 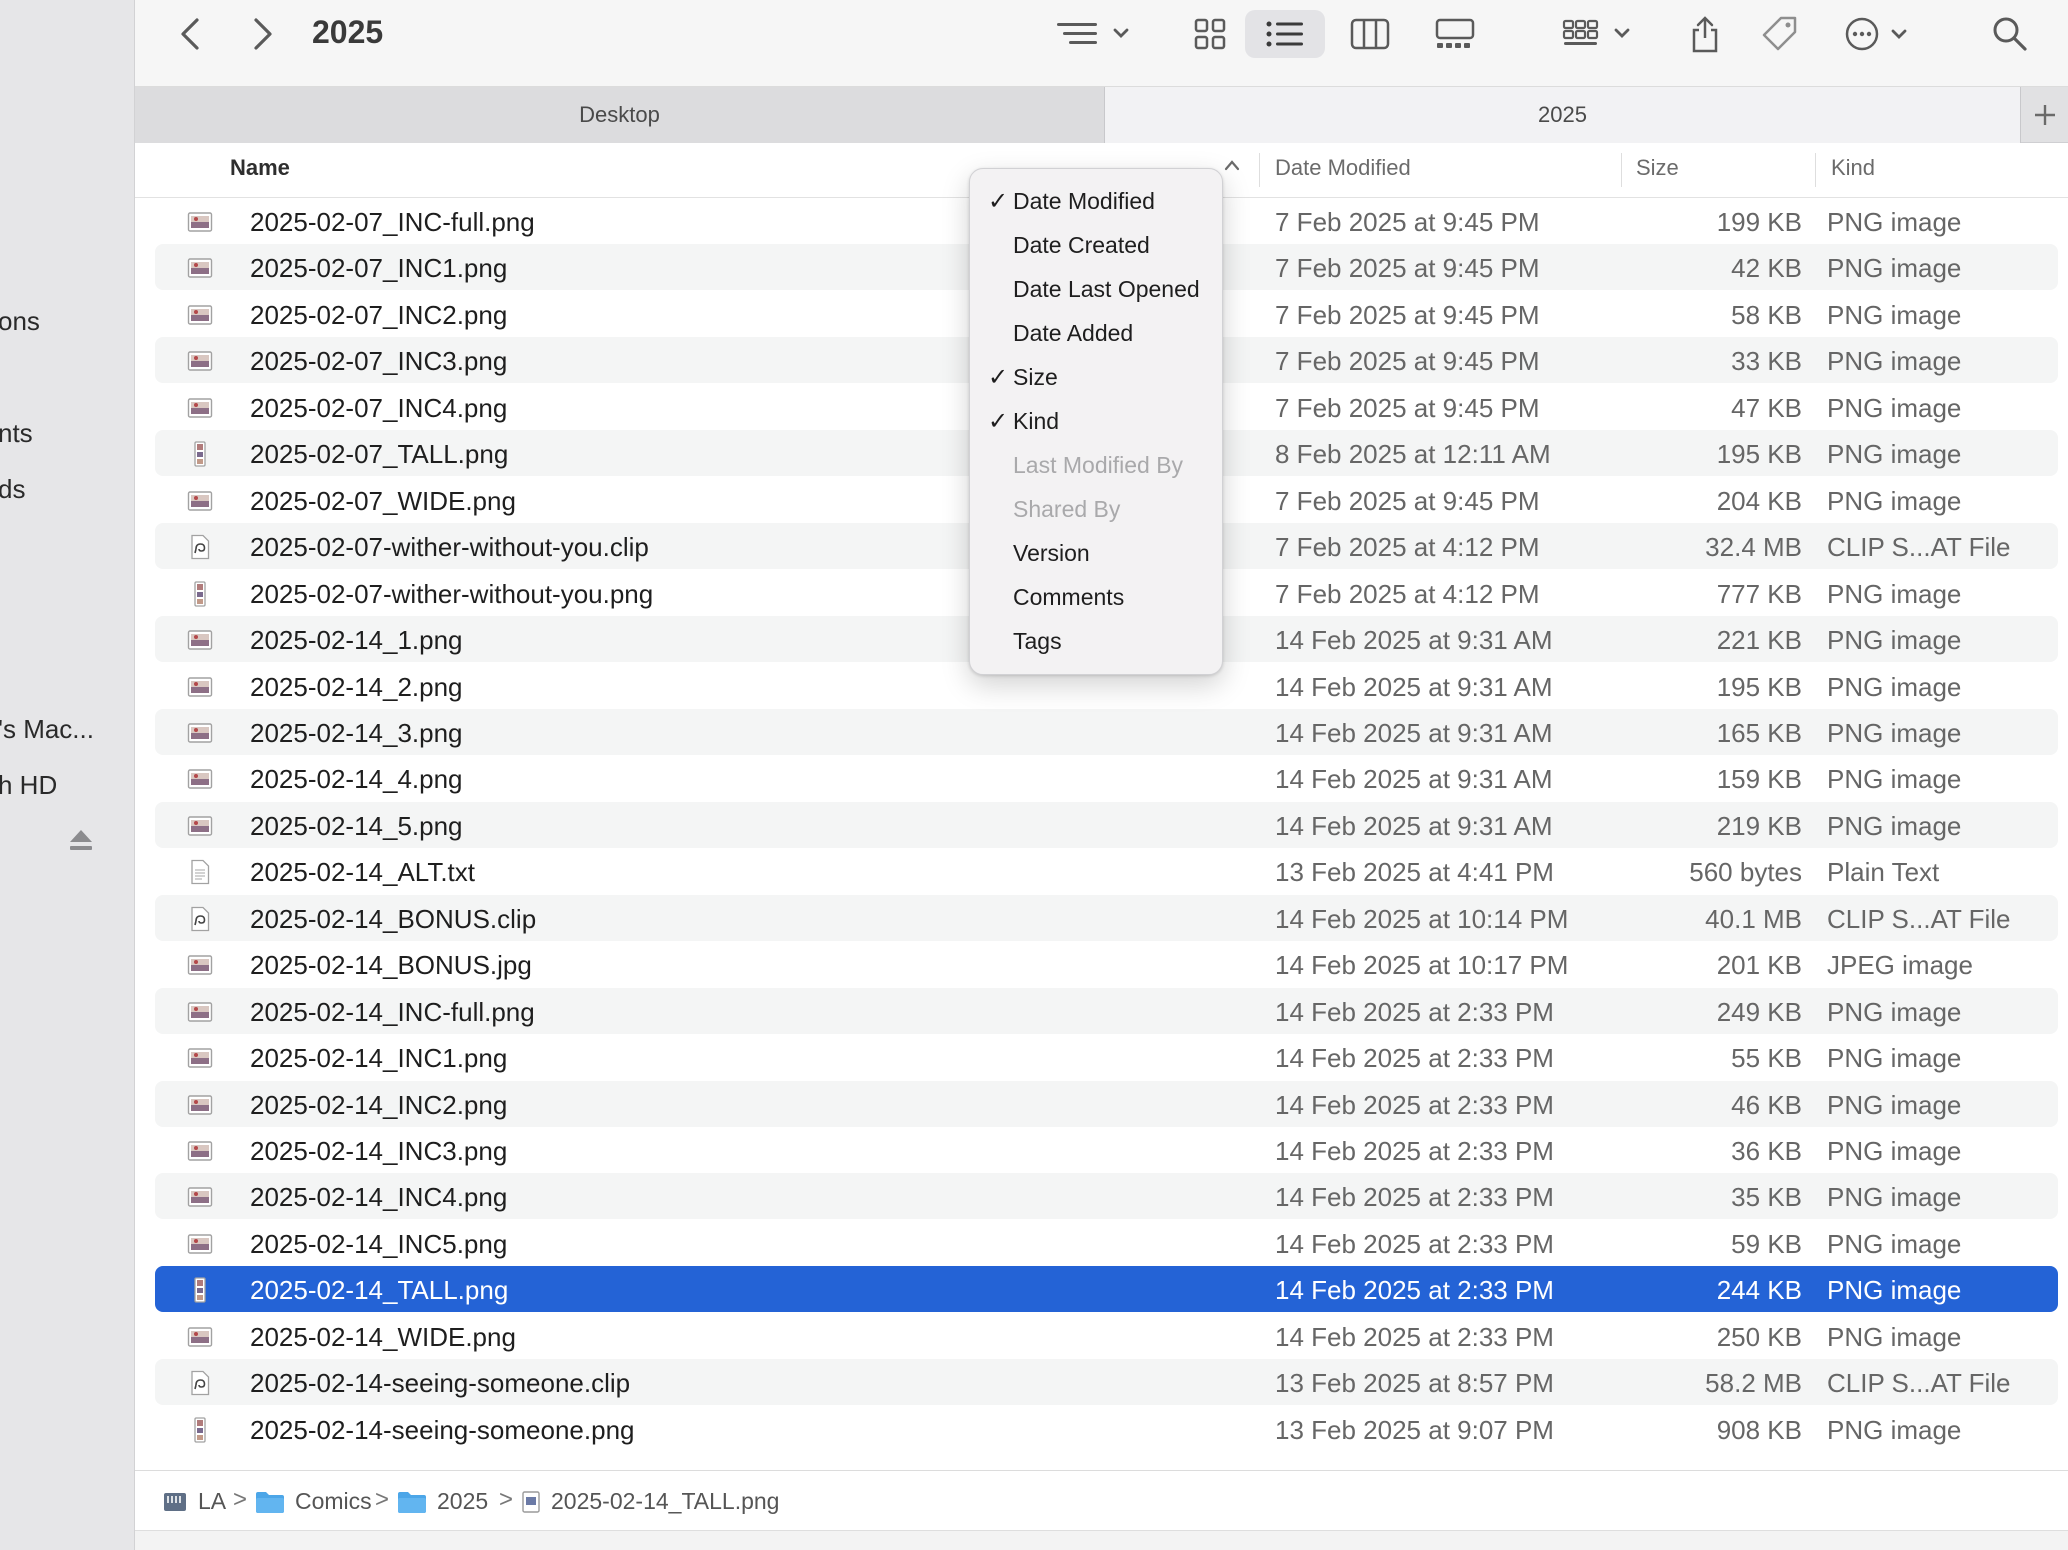 I want to click on menu-item-label: Date Added, so click(x=1073, y=333).